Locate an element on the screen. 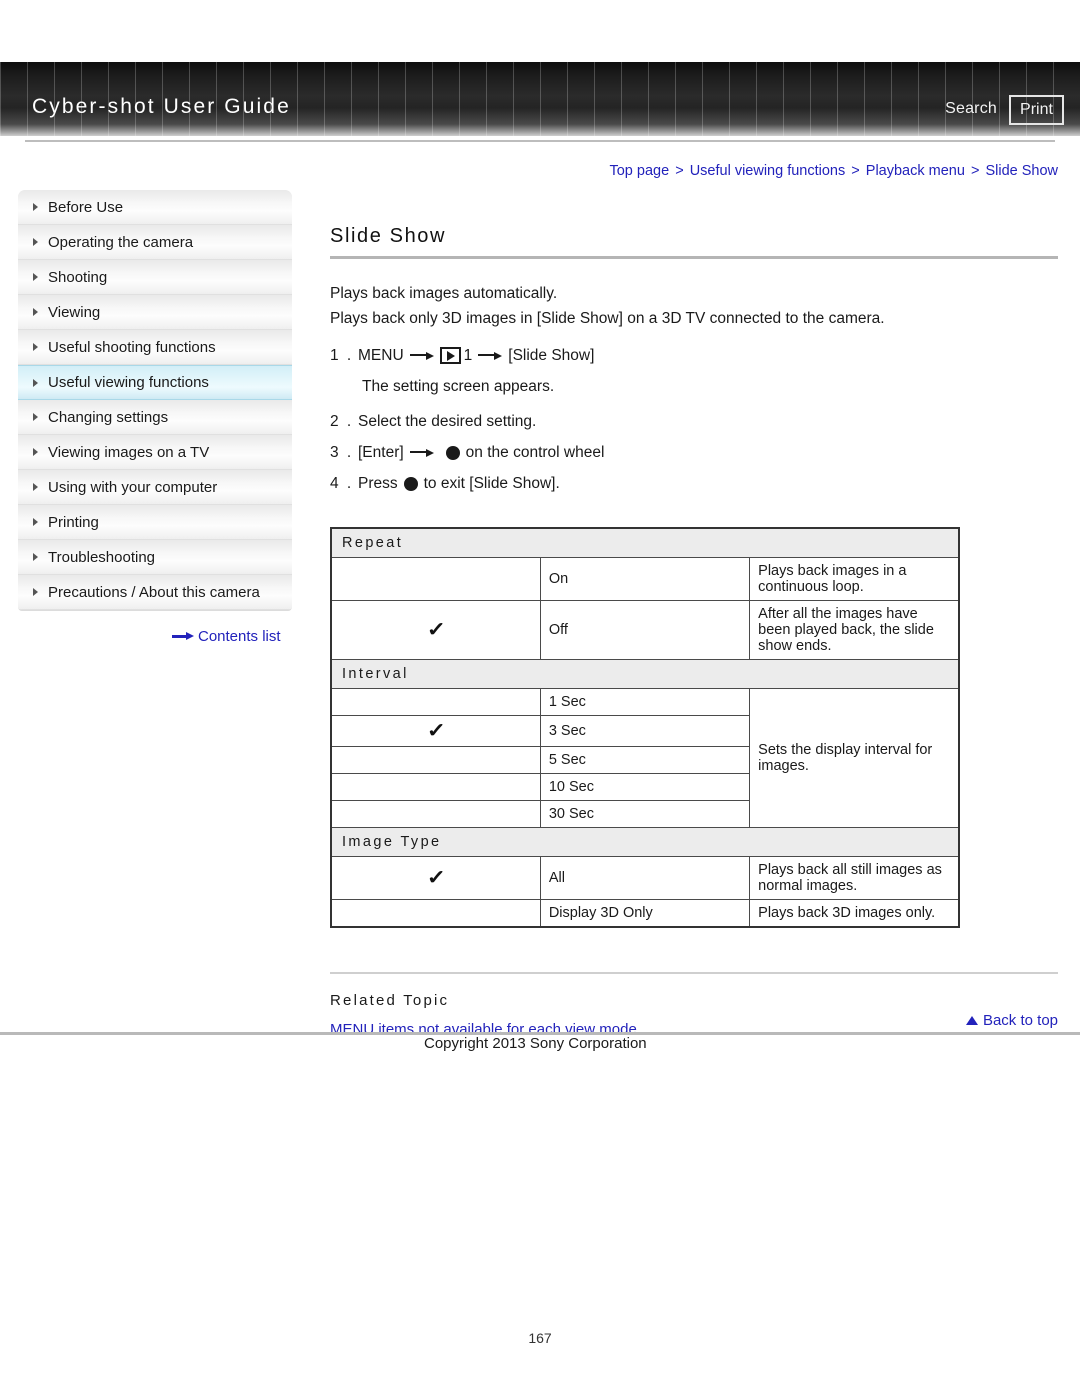 This screenshot has width=1080, height=1397. option-cell: 30 Sec is located at coordinates (645, 814).